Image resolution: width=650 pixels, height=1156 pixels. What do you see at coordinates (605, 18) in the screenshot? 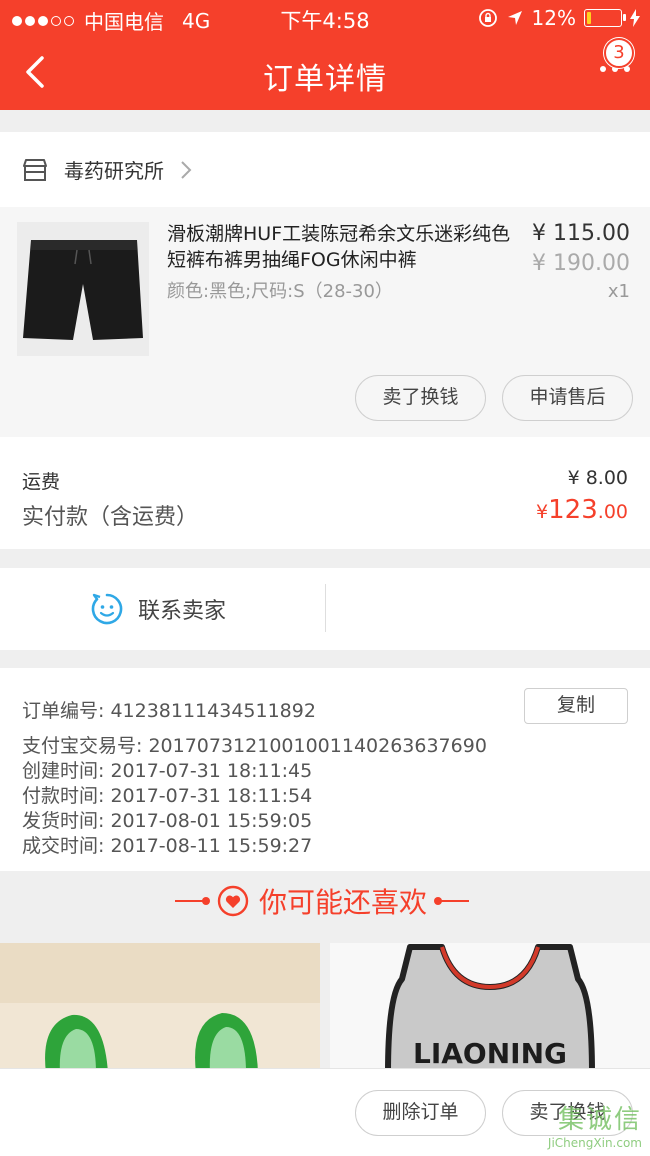
I see `battery-icon` at bounding box center [605, 18].